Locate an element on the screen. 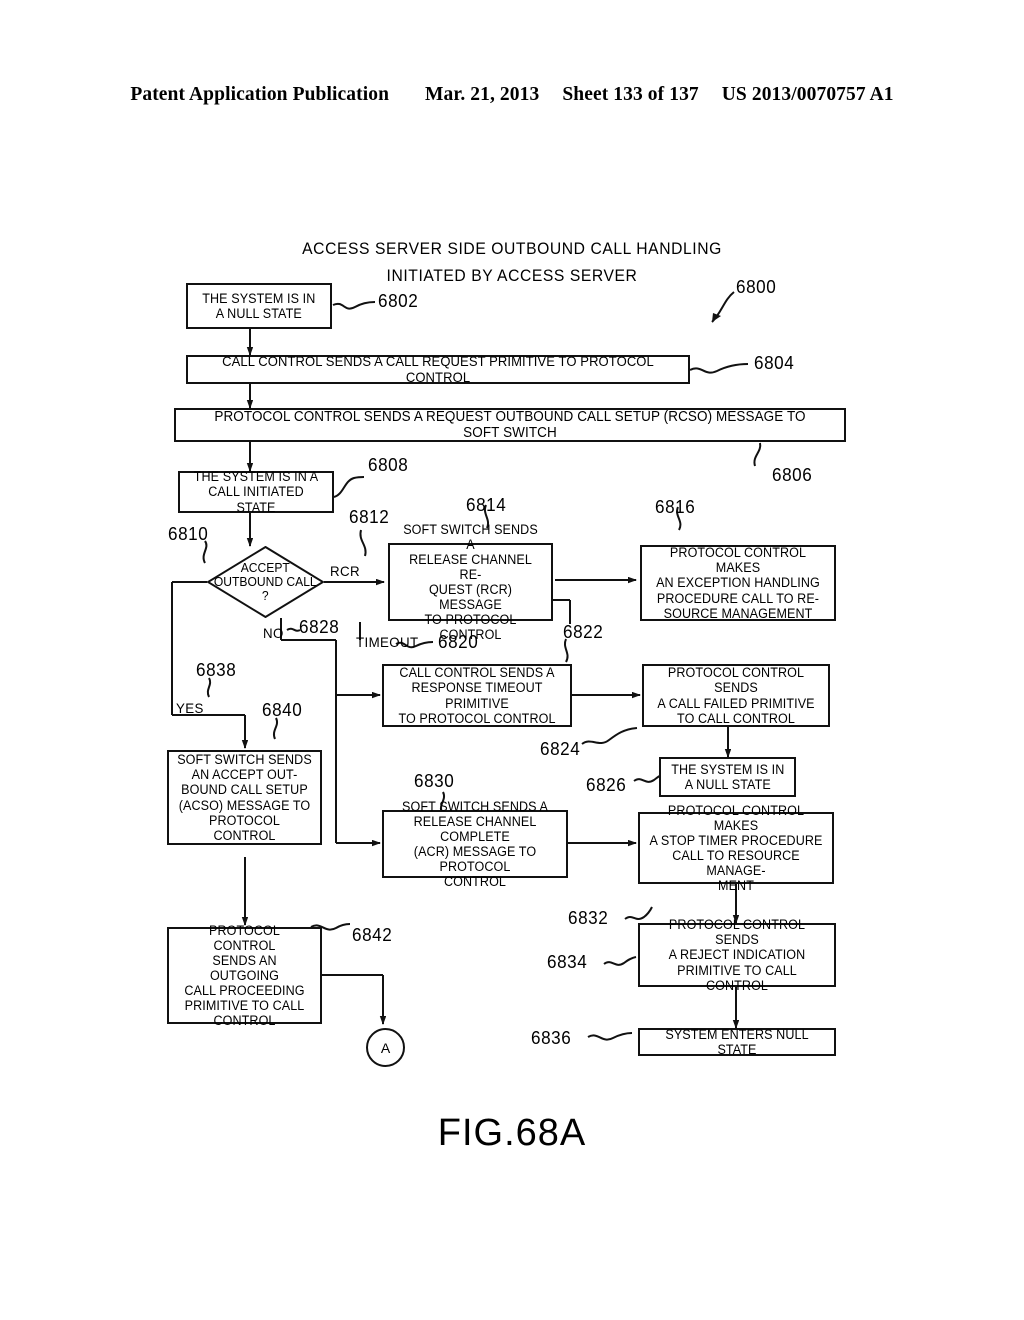 This screenshot has width=1024, height=1320. ref-6810: 6810 is located at coordinates (188, 534).